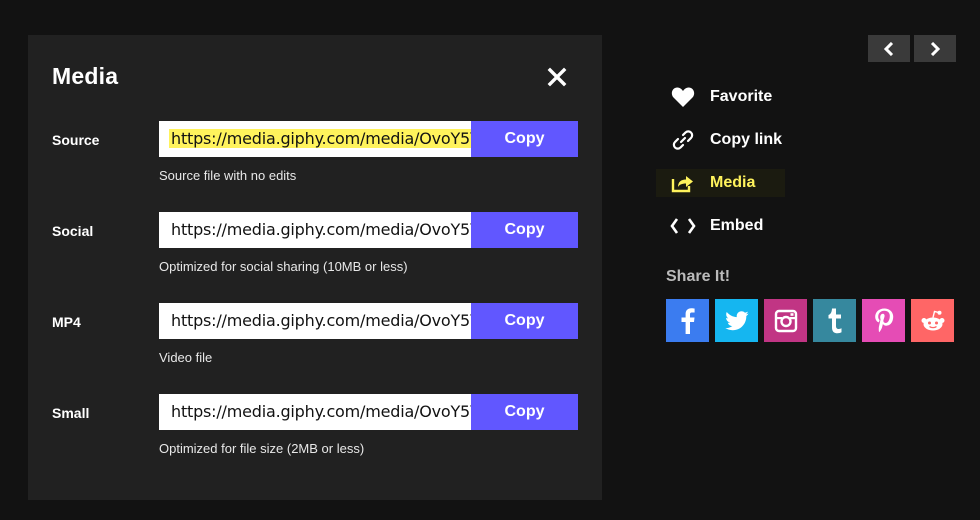 This screenshot has height=520, width=980. Describe the element at coordinates (746, 139) in the screenshot. I see `copy-link-label: Copy link` at that location.